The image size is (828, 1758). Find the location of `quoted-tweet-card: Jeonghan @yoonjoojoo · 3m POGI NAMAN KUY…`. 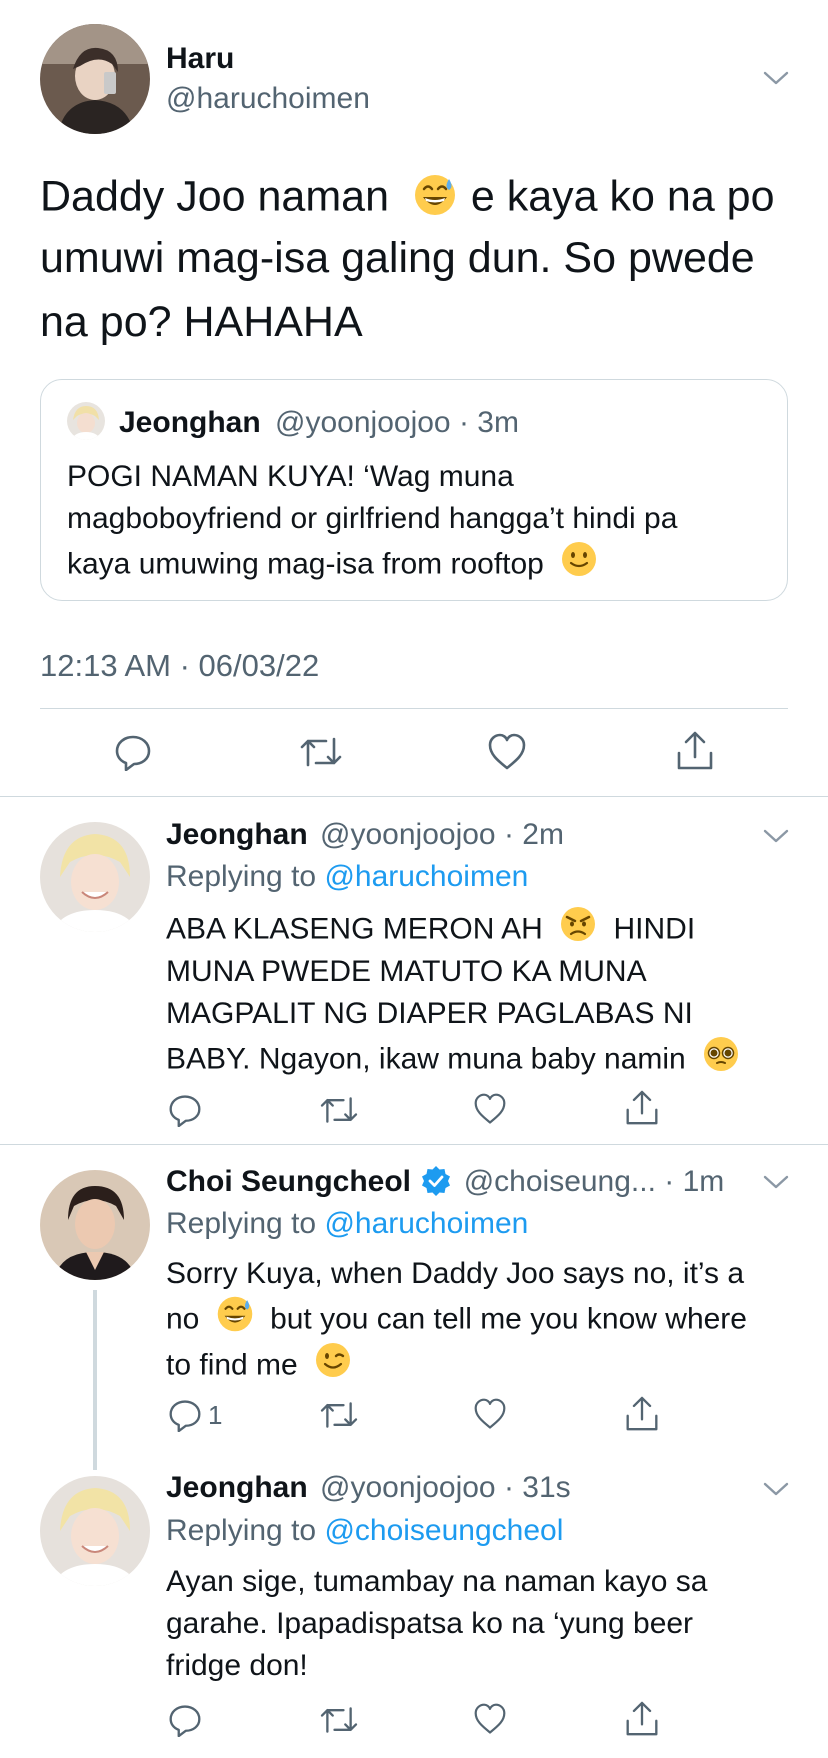

quoted-tweet-card: Jeonghan @yoonjoojoo · 3m POGI NAMAN KUY… is located at coordinates (414, 490).